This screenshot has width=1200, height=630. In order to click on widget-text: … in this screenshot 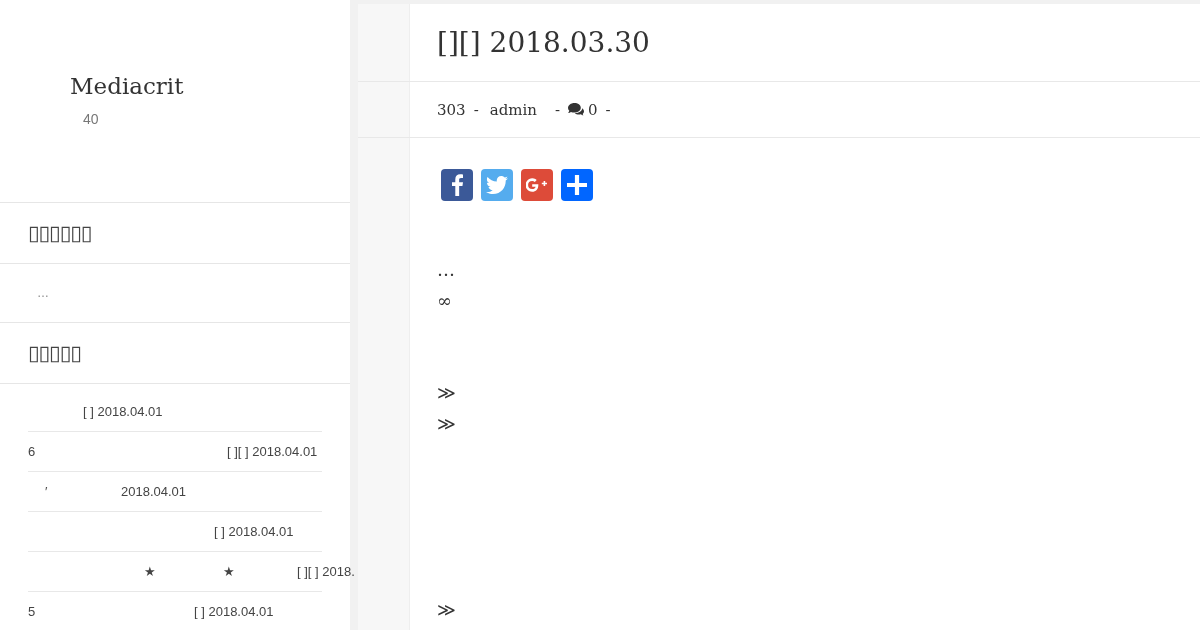, I will do `click(43, 293)`.